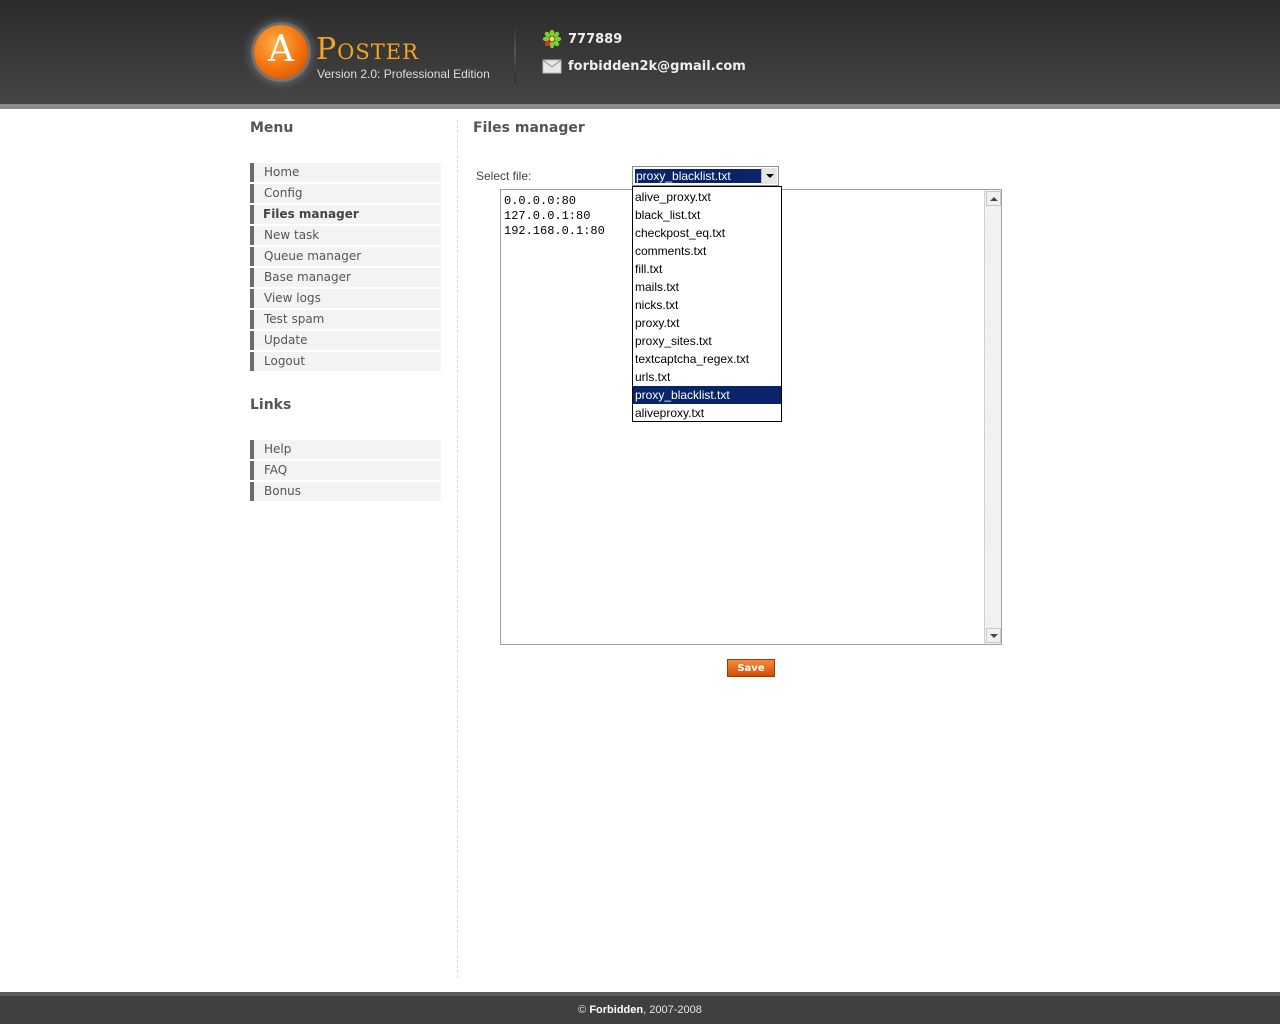 Image resolution: width=1280 pixels, height=1024 pixels. Describe the element at coordinates (345, 319) in the screenshot. I see `menu-item-test-spam: Test spam` at that location.